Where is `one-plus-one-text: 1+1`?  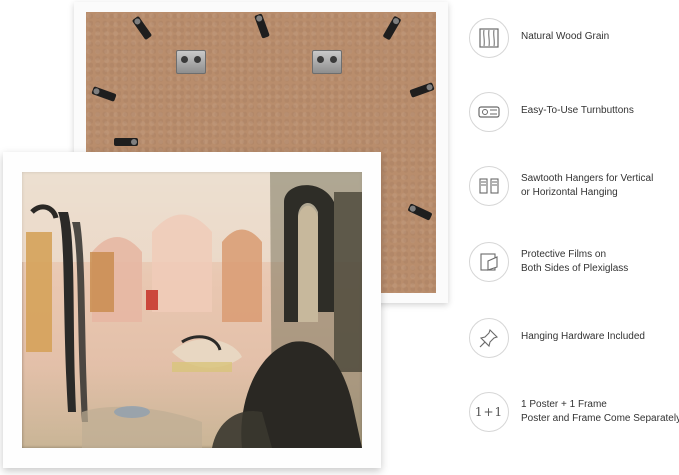
one-plus-one-text: 1+1 is located at coordinates (489, 412).